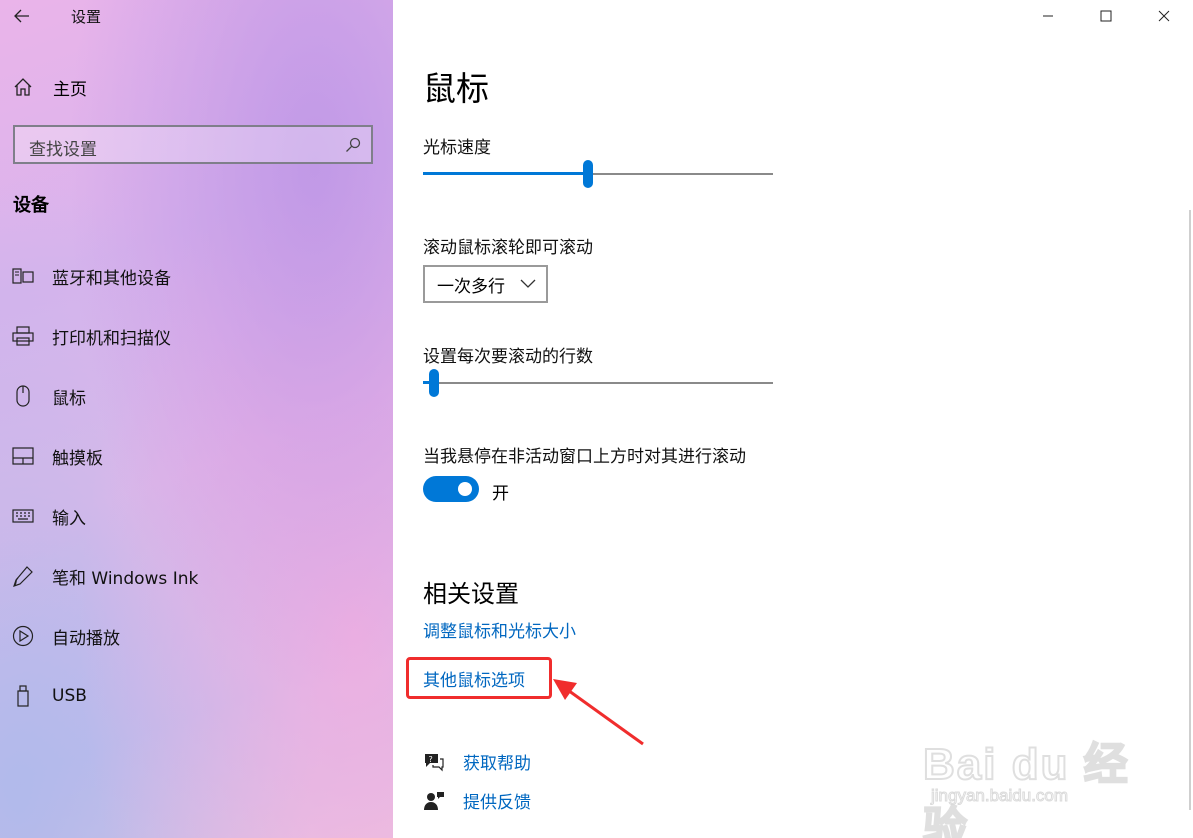  What do you see at coordinates (69, 518) in the screenshot?
I see `sidebar-item-label: 输入` at bounding box center [69, 518].